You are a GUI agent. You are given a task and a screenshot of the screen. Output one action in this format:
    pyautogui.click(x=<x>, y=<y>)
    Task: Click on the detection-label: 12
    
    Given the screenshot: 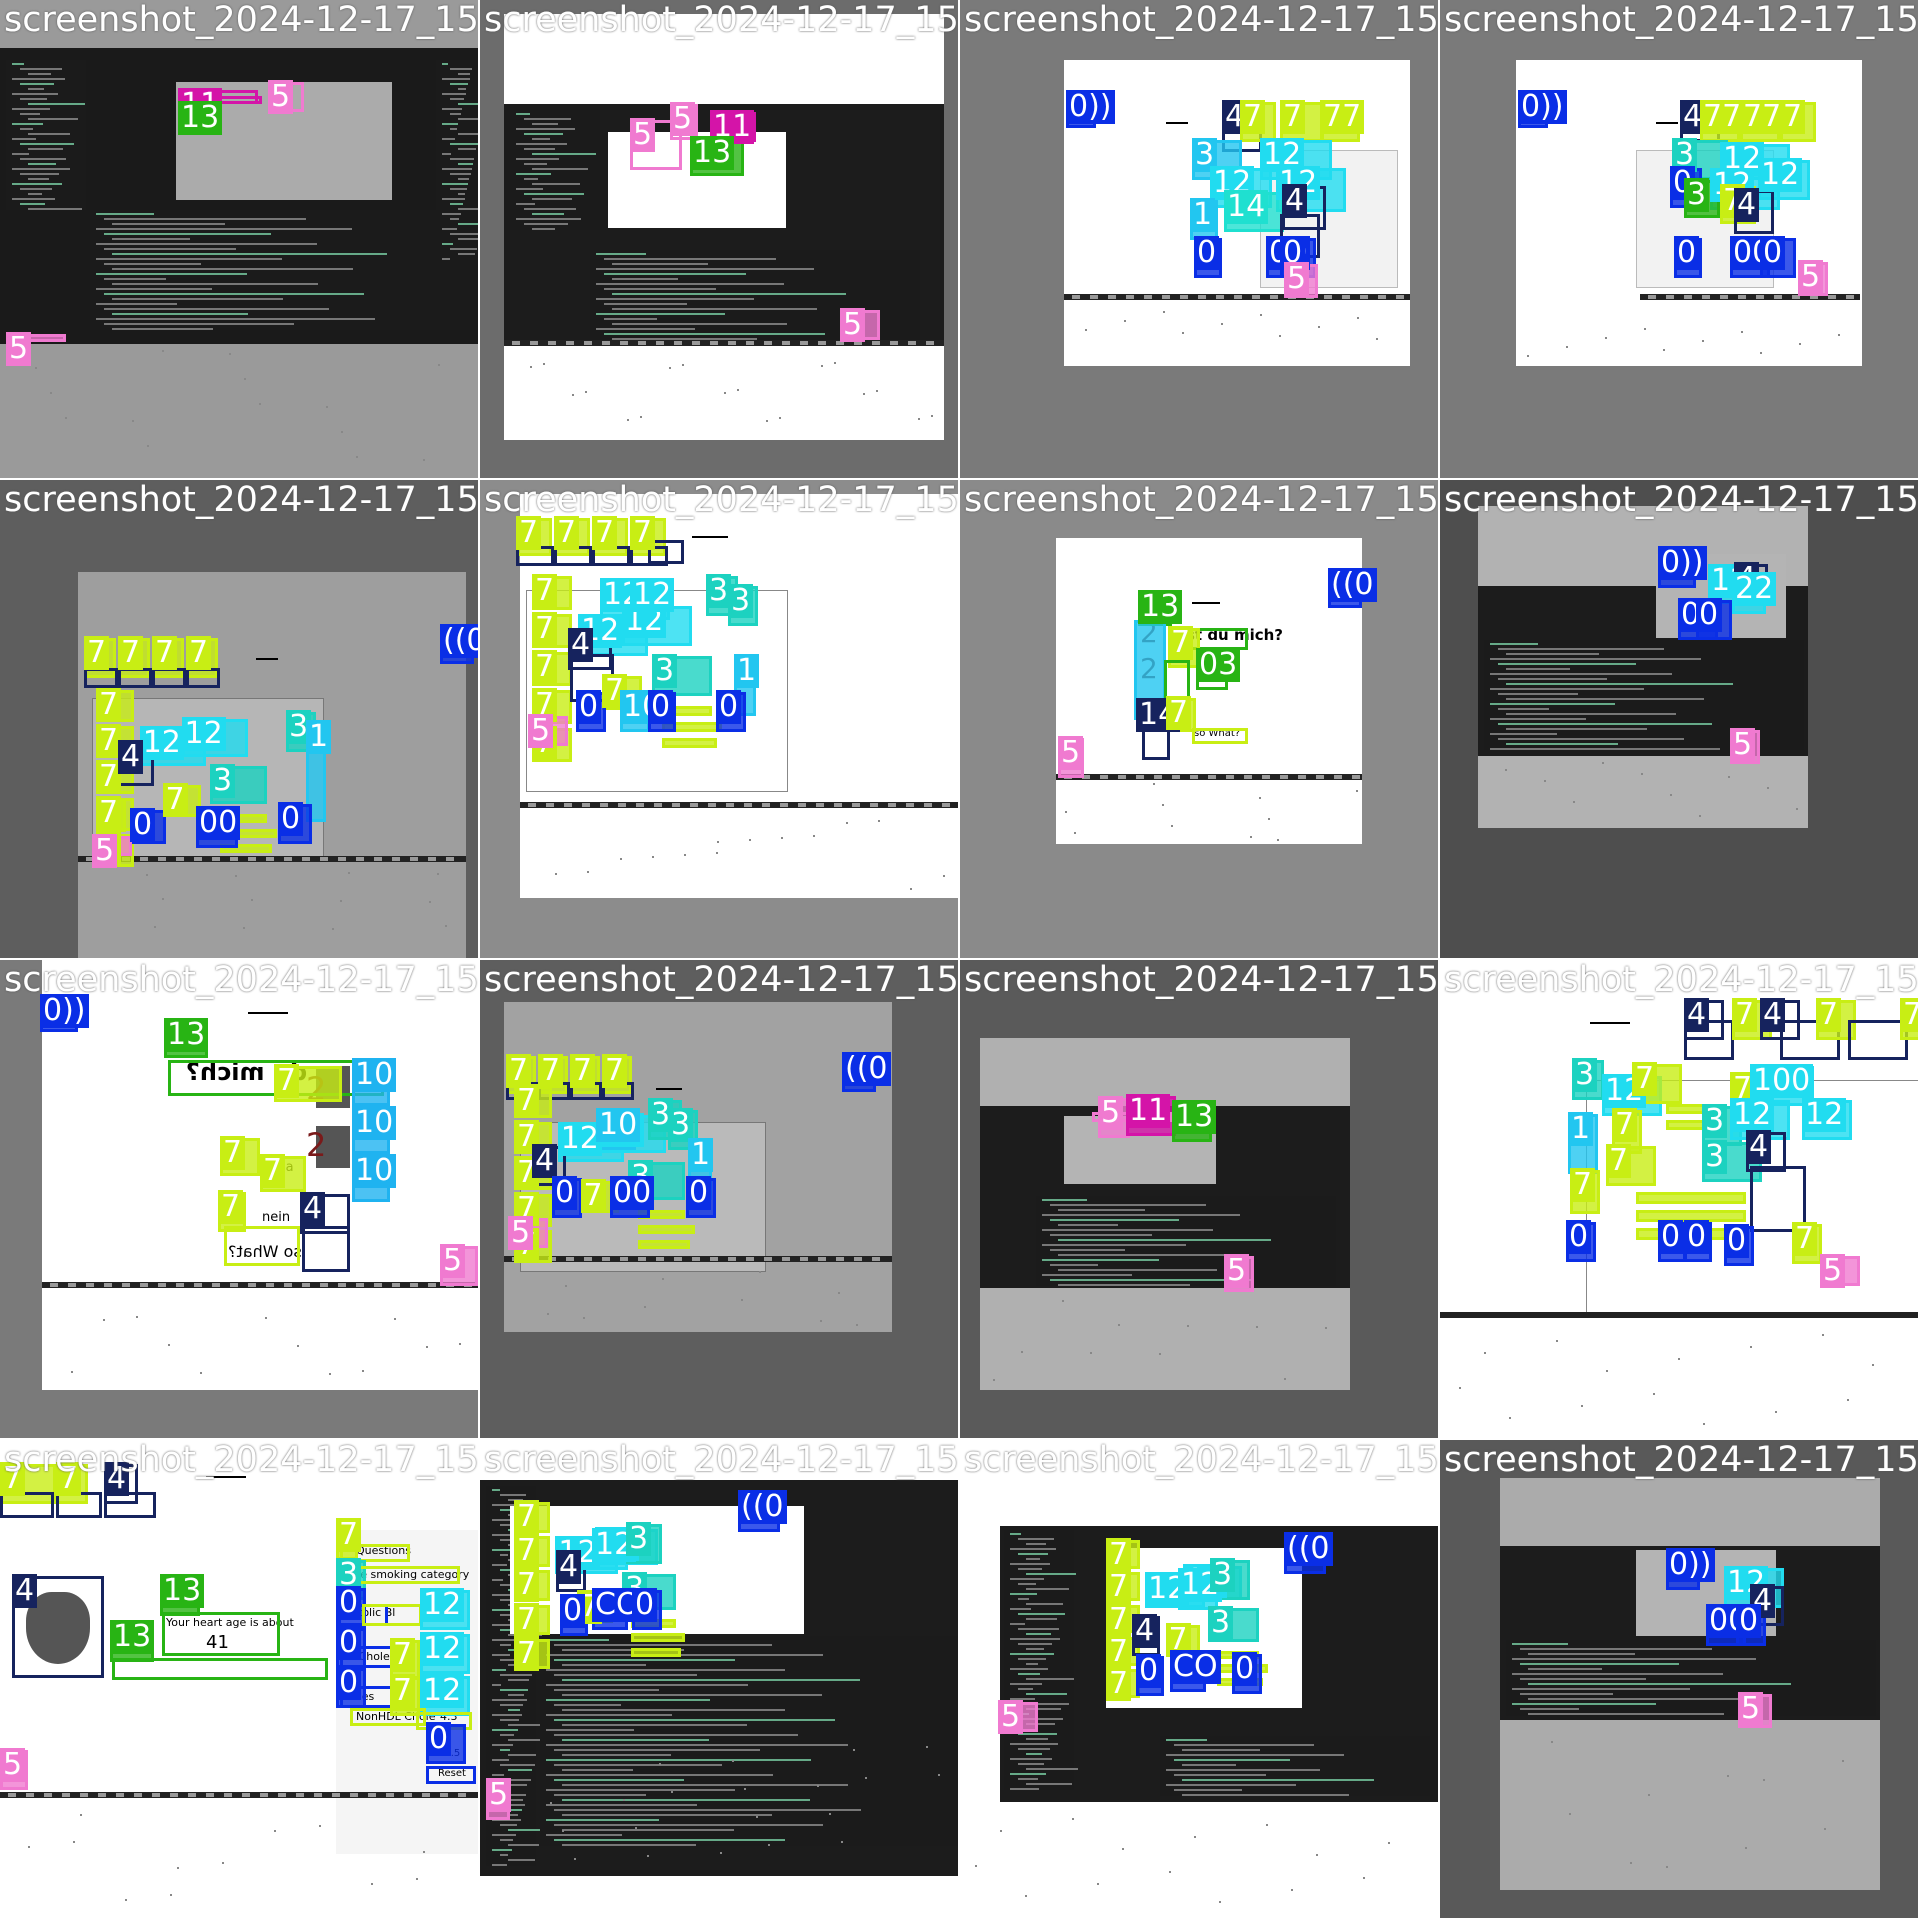 What is the action you would take?
    pyautogui.click(x=442, y=1649)
    